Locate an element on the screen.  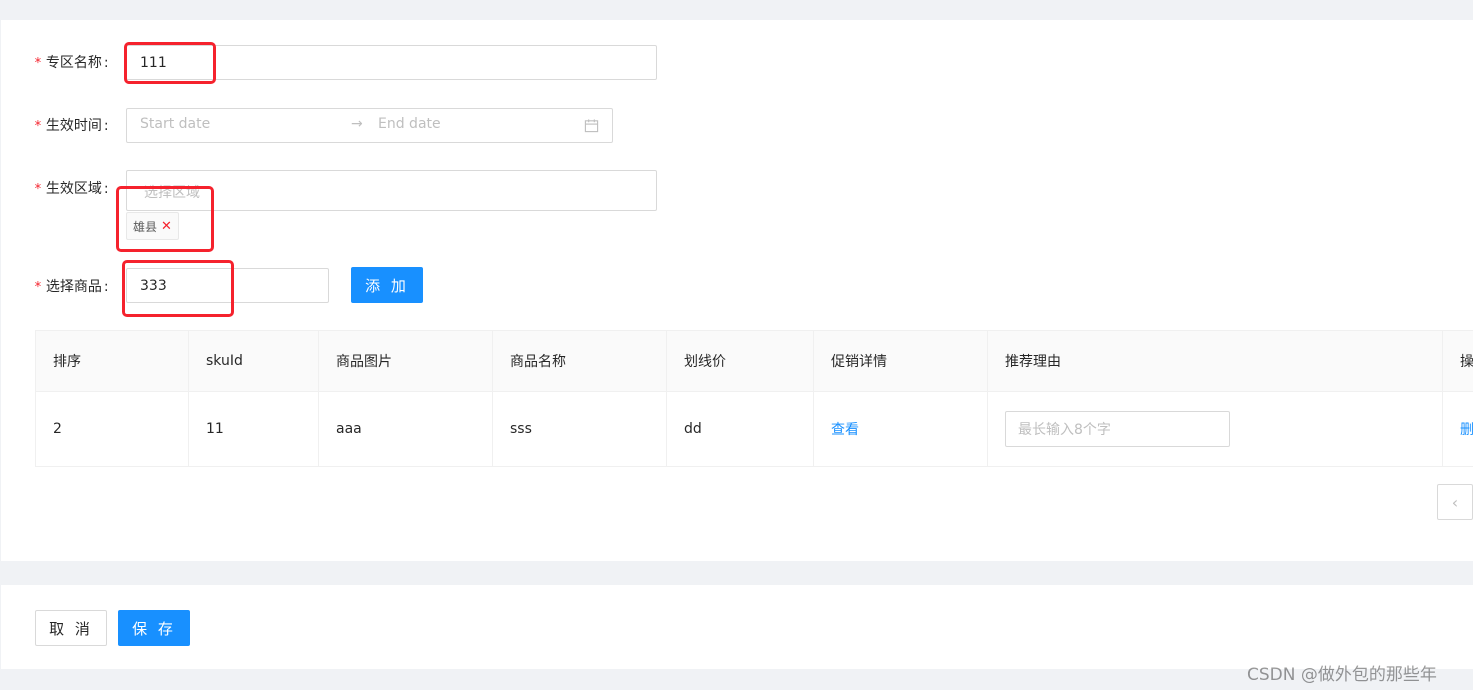
zone-name-input: 111 is located at coordinates (391, 62).